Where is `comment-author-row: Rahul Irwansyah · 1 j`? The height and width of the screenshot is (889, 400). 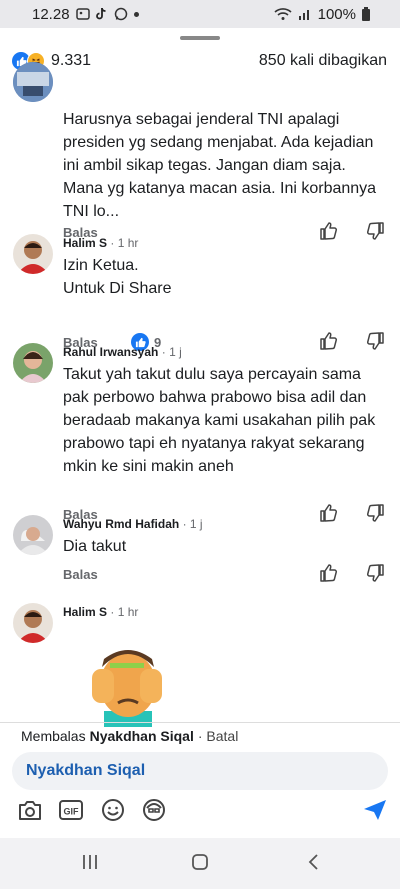 comment-author-row: Rahul Irwansyah · 1 j is located at coordinates (122, 352).